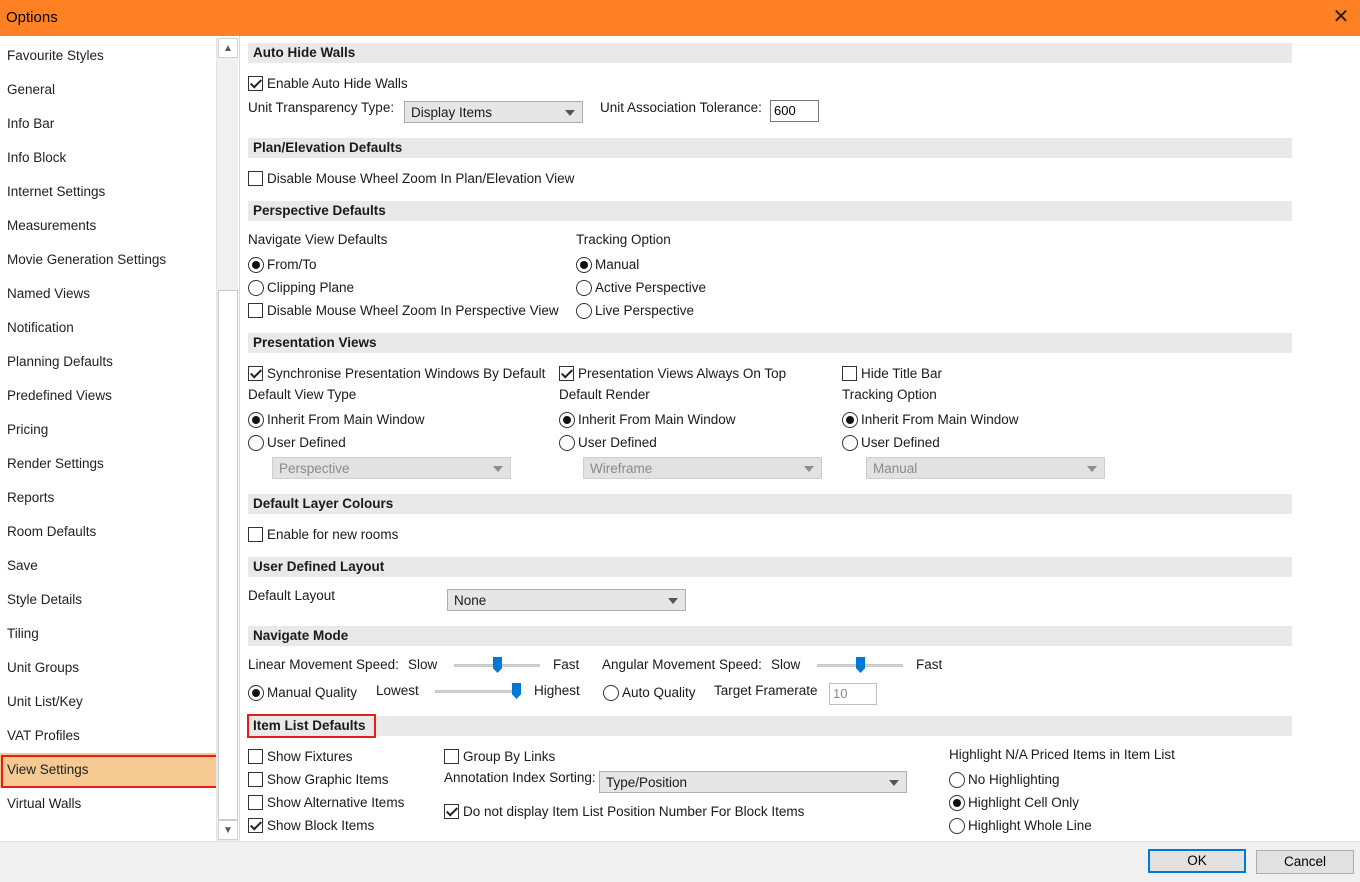  Describe the element at coordinates (423, 664) in the screenshot. I see `linear-slow-label: Slow` at that location.